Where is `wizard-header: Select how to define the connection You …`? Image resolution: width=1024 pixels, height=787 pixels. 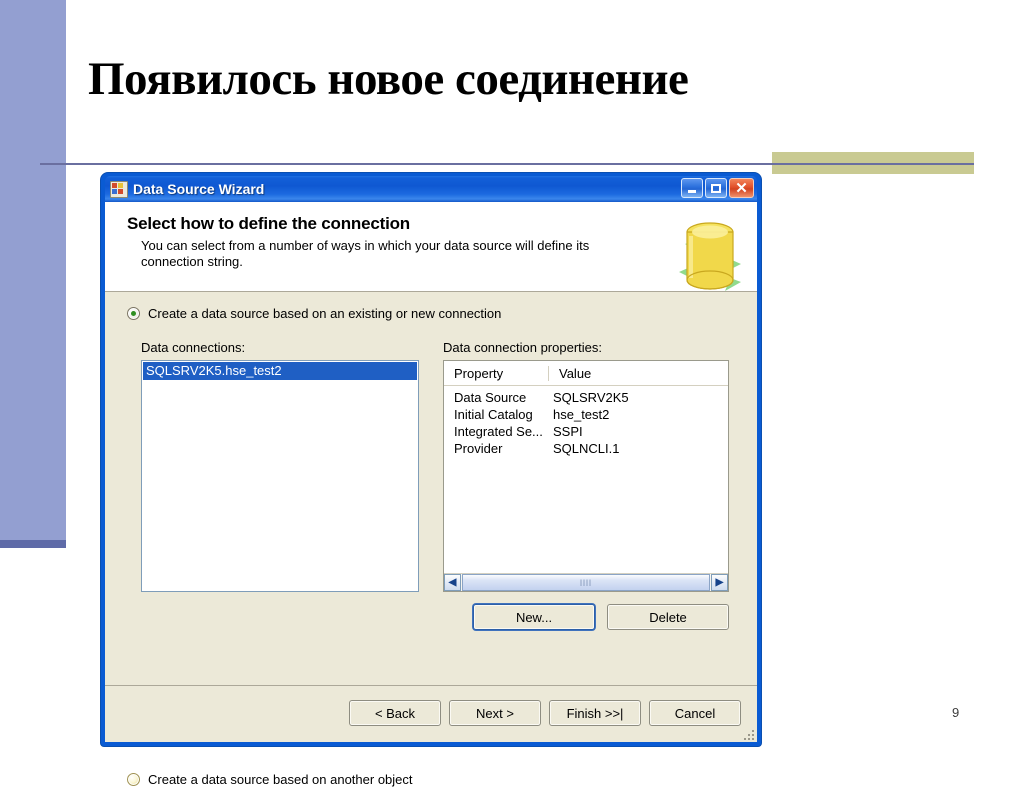
wizard-header: Select how to define the connection You … is located at coordinates (431, 247).